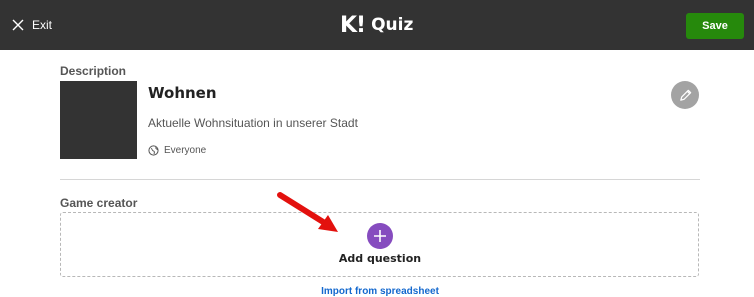 The image size is (754, 297). I want to click on add-question-label: Add question, so click(380, 258).